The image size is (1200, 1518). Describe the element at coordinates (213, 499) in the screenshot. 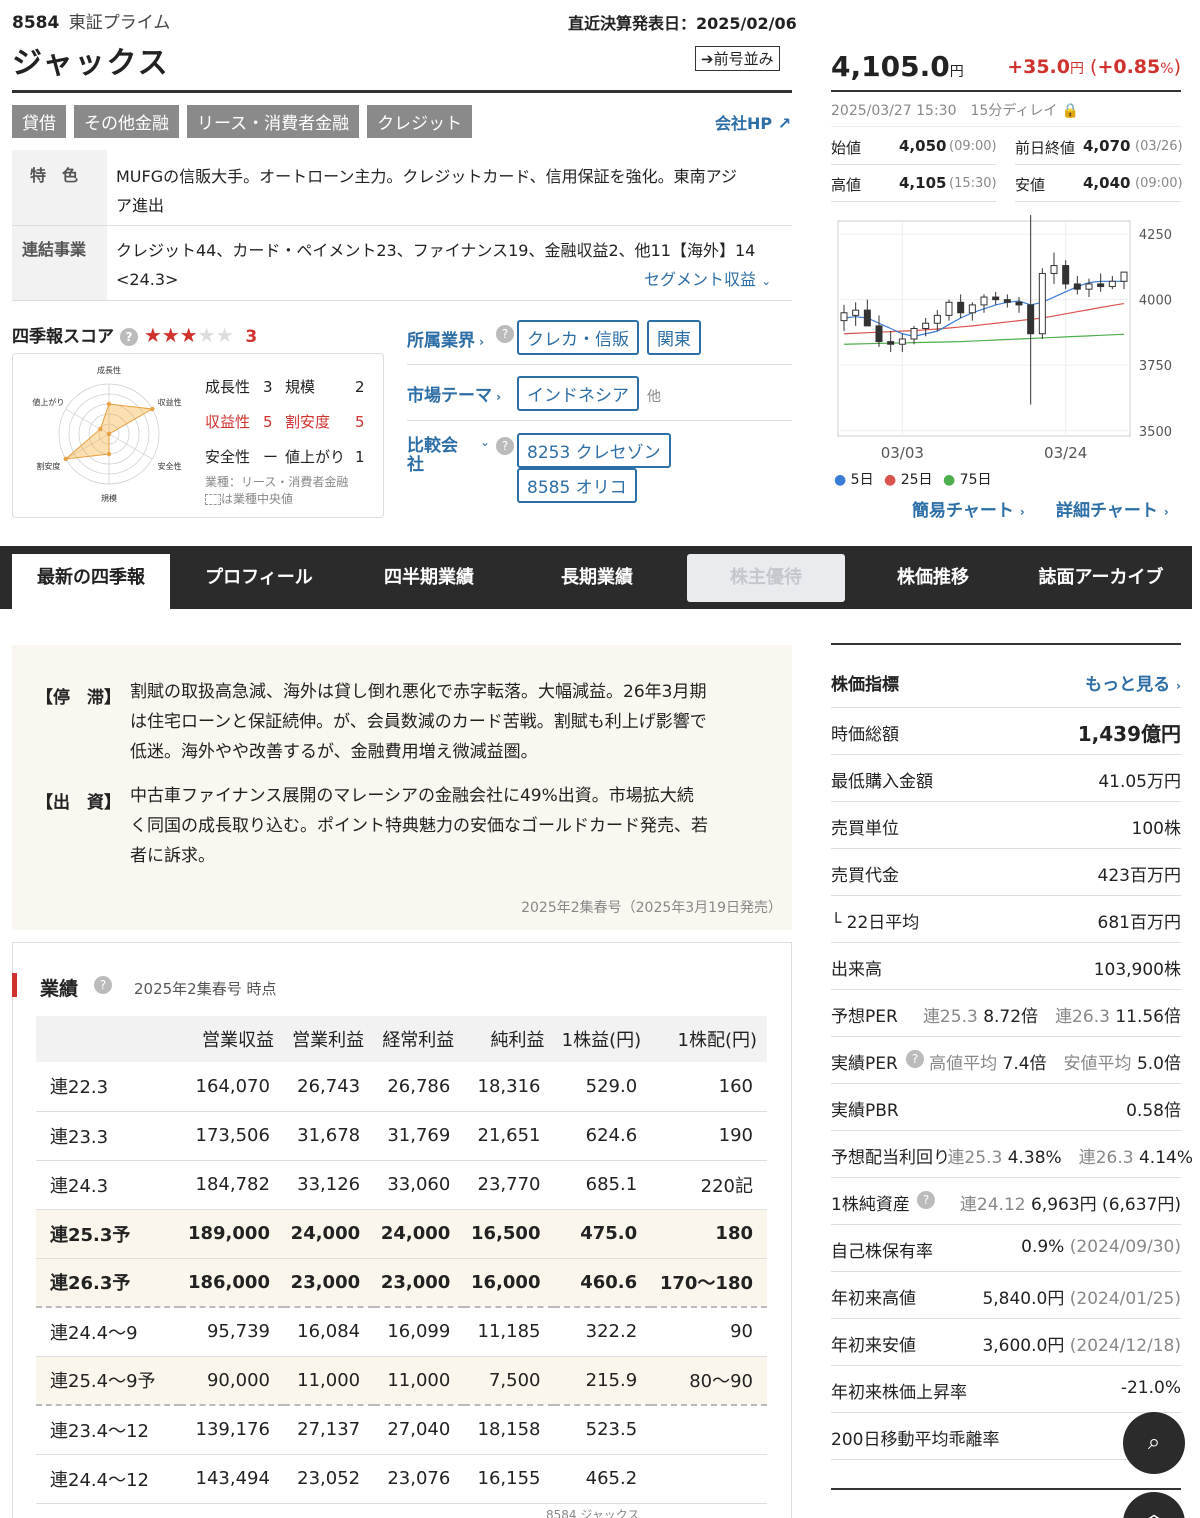

I see `median-legend-icon` at that location.